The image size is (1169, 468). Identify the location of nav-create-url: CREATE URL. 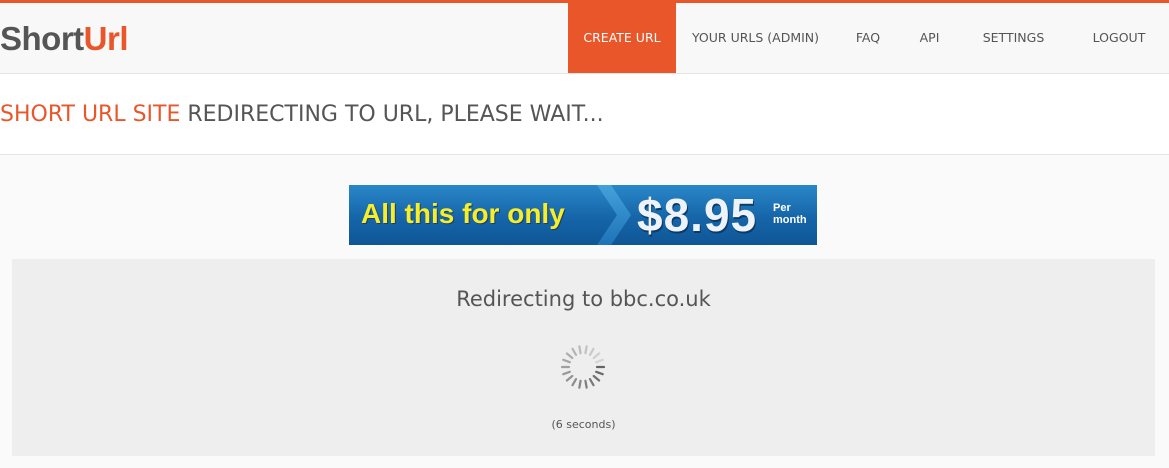
(622, 38).